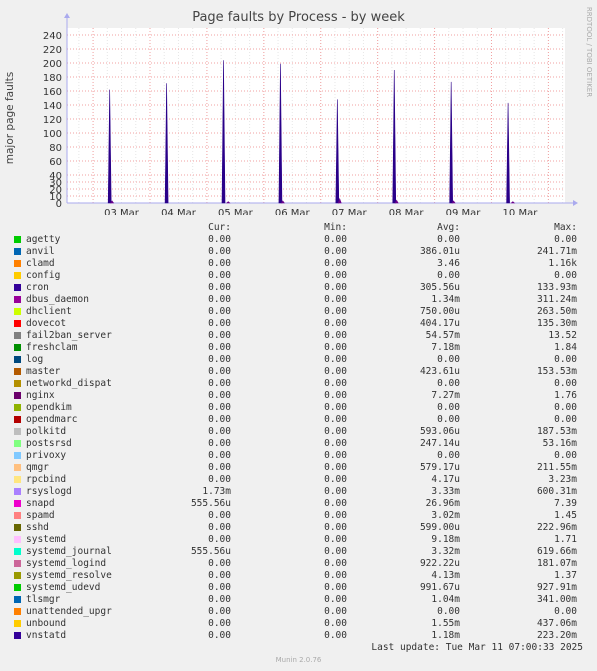  I want to click on y-tick-label: 200, so click(52, 64).